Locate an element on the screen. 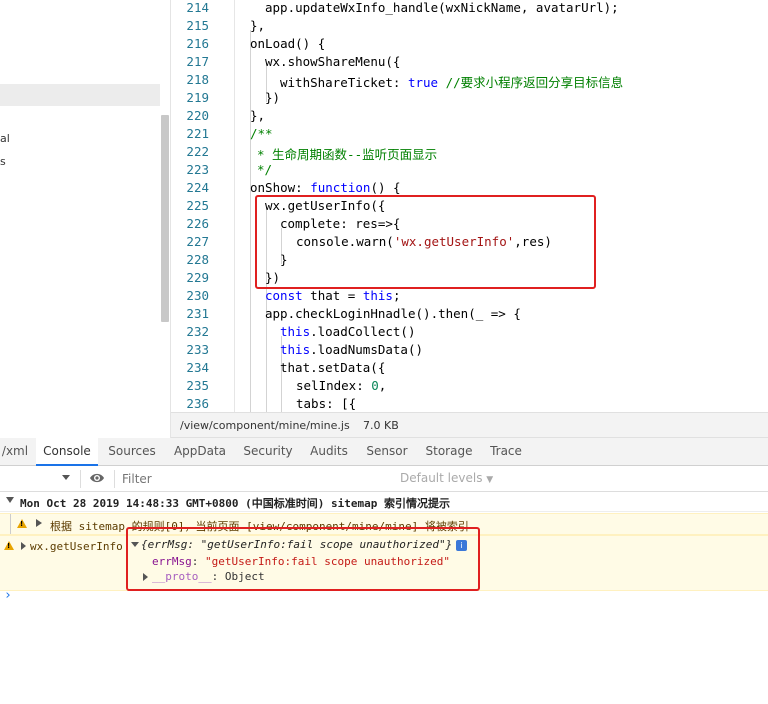 The width and height of the screenshot is (768, 704). tab-storage: Storage is located at coordinates (449, 452).